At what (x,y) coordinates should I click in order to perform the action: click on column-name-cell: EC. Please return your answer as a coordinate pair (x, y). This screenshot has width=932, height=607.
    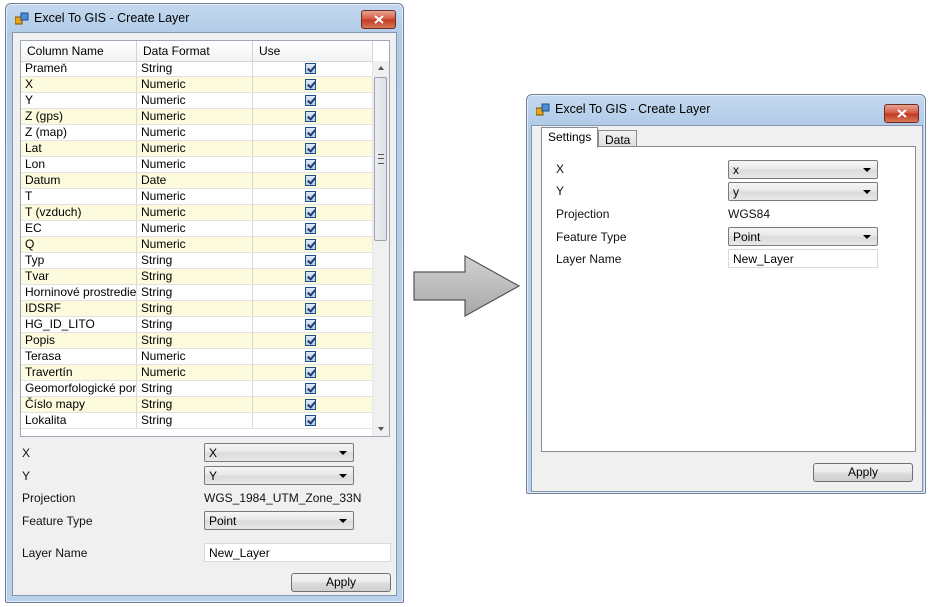
    Looking at the image, I should click on (79, 228).